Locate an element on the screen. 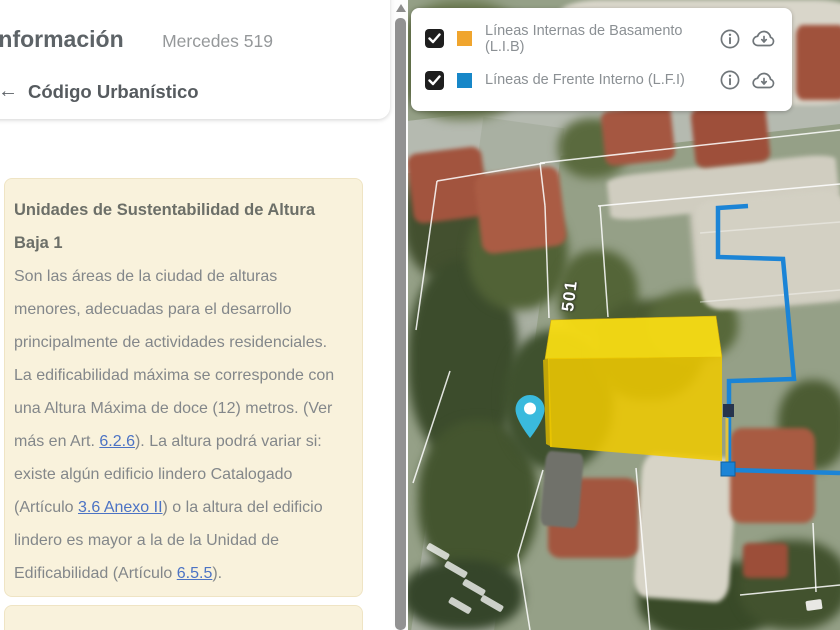 The width and height of the screenshot is (840, 630). page-title: Información is located at coordinates (62, 39).